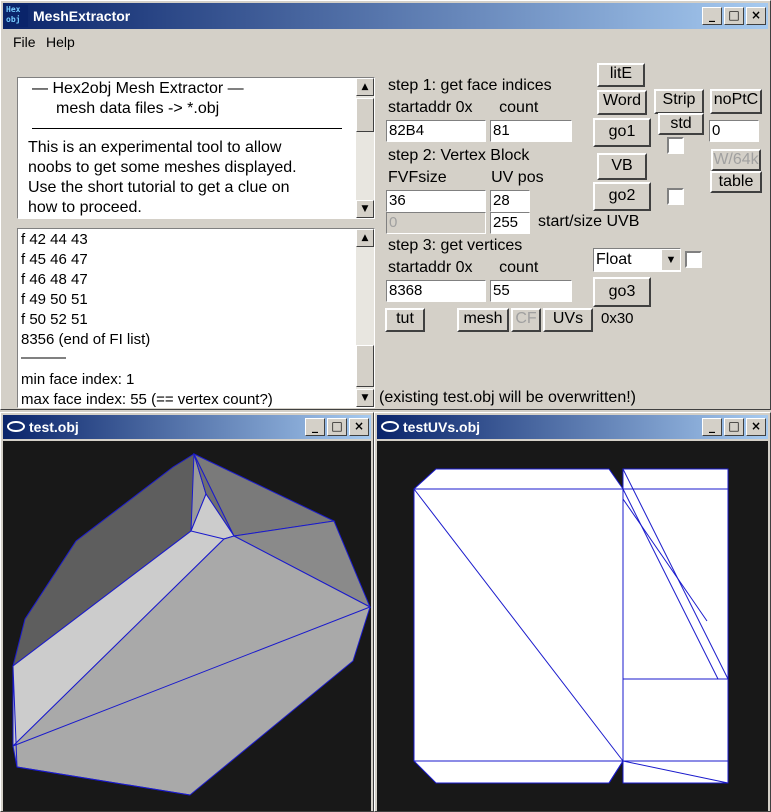 Image resolution: width=771 pixels, height=812 pixels. Describe the element at coordinates (60, 42) in the screenshot. I see `menu-help: Help` at that location.